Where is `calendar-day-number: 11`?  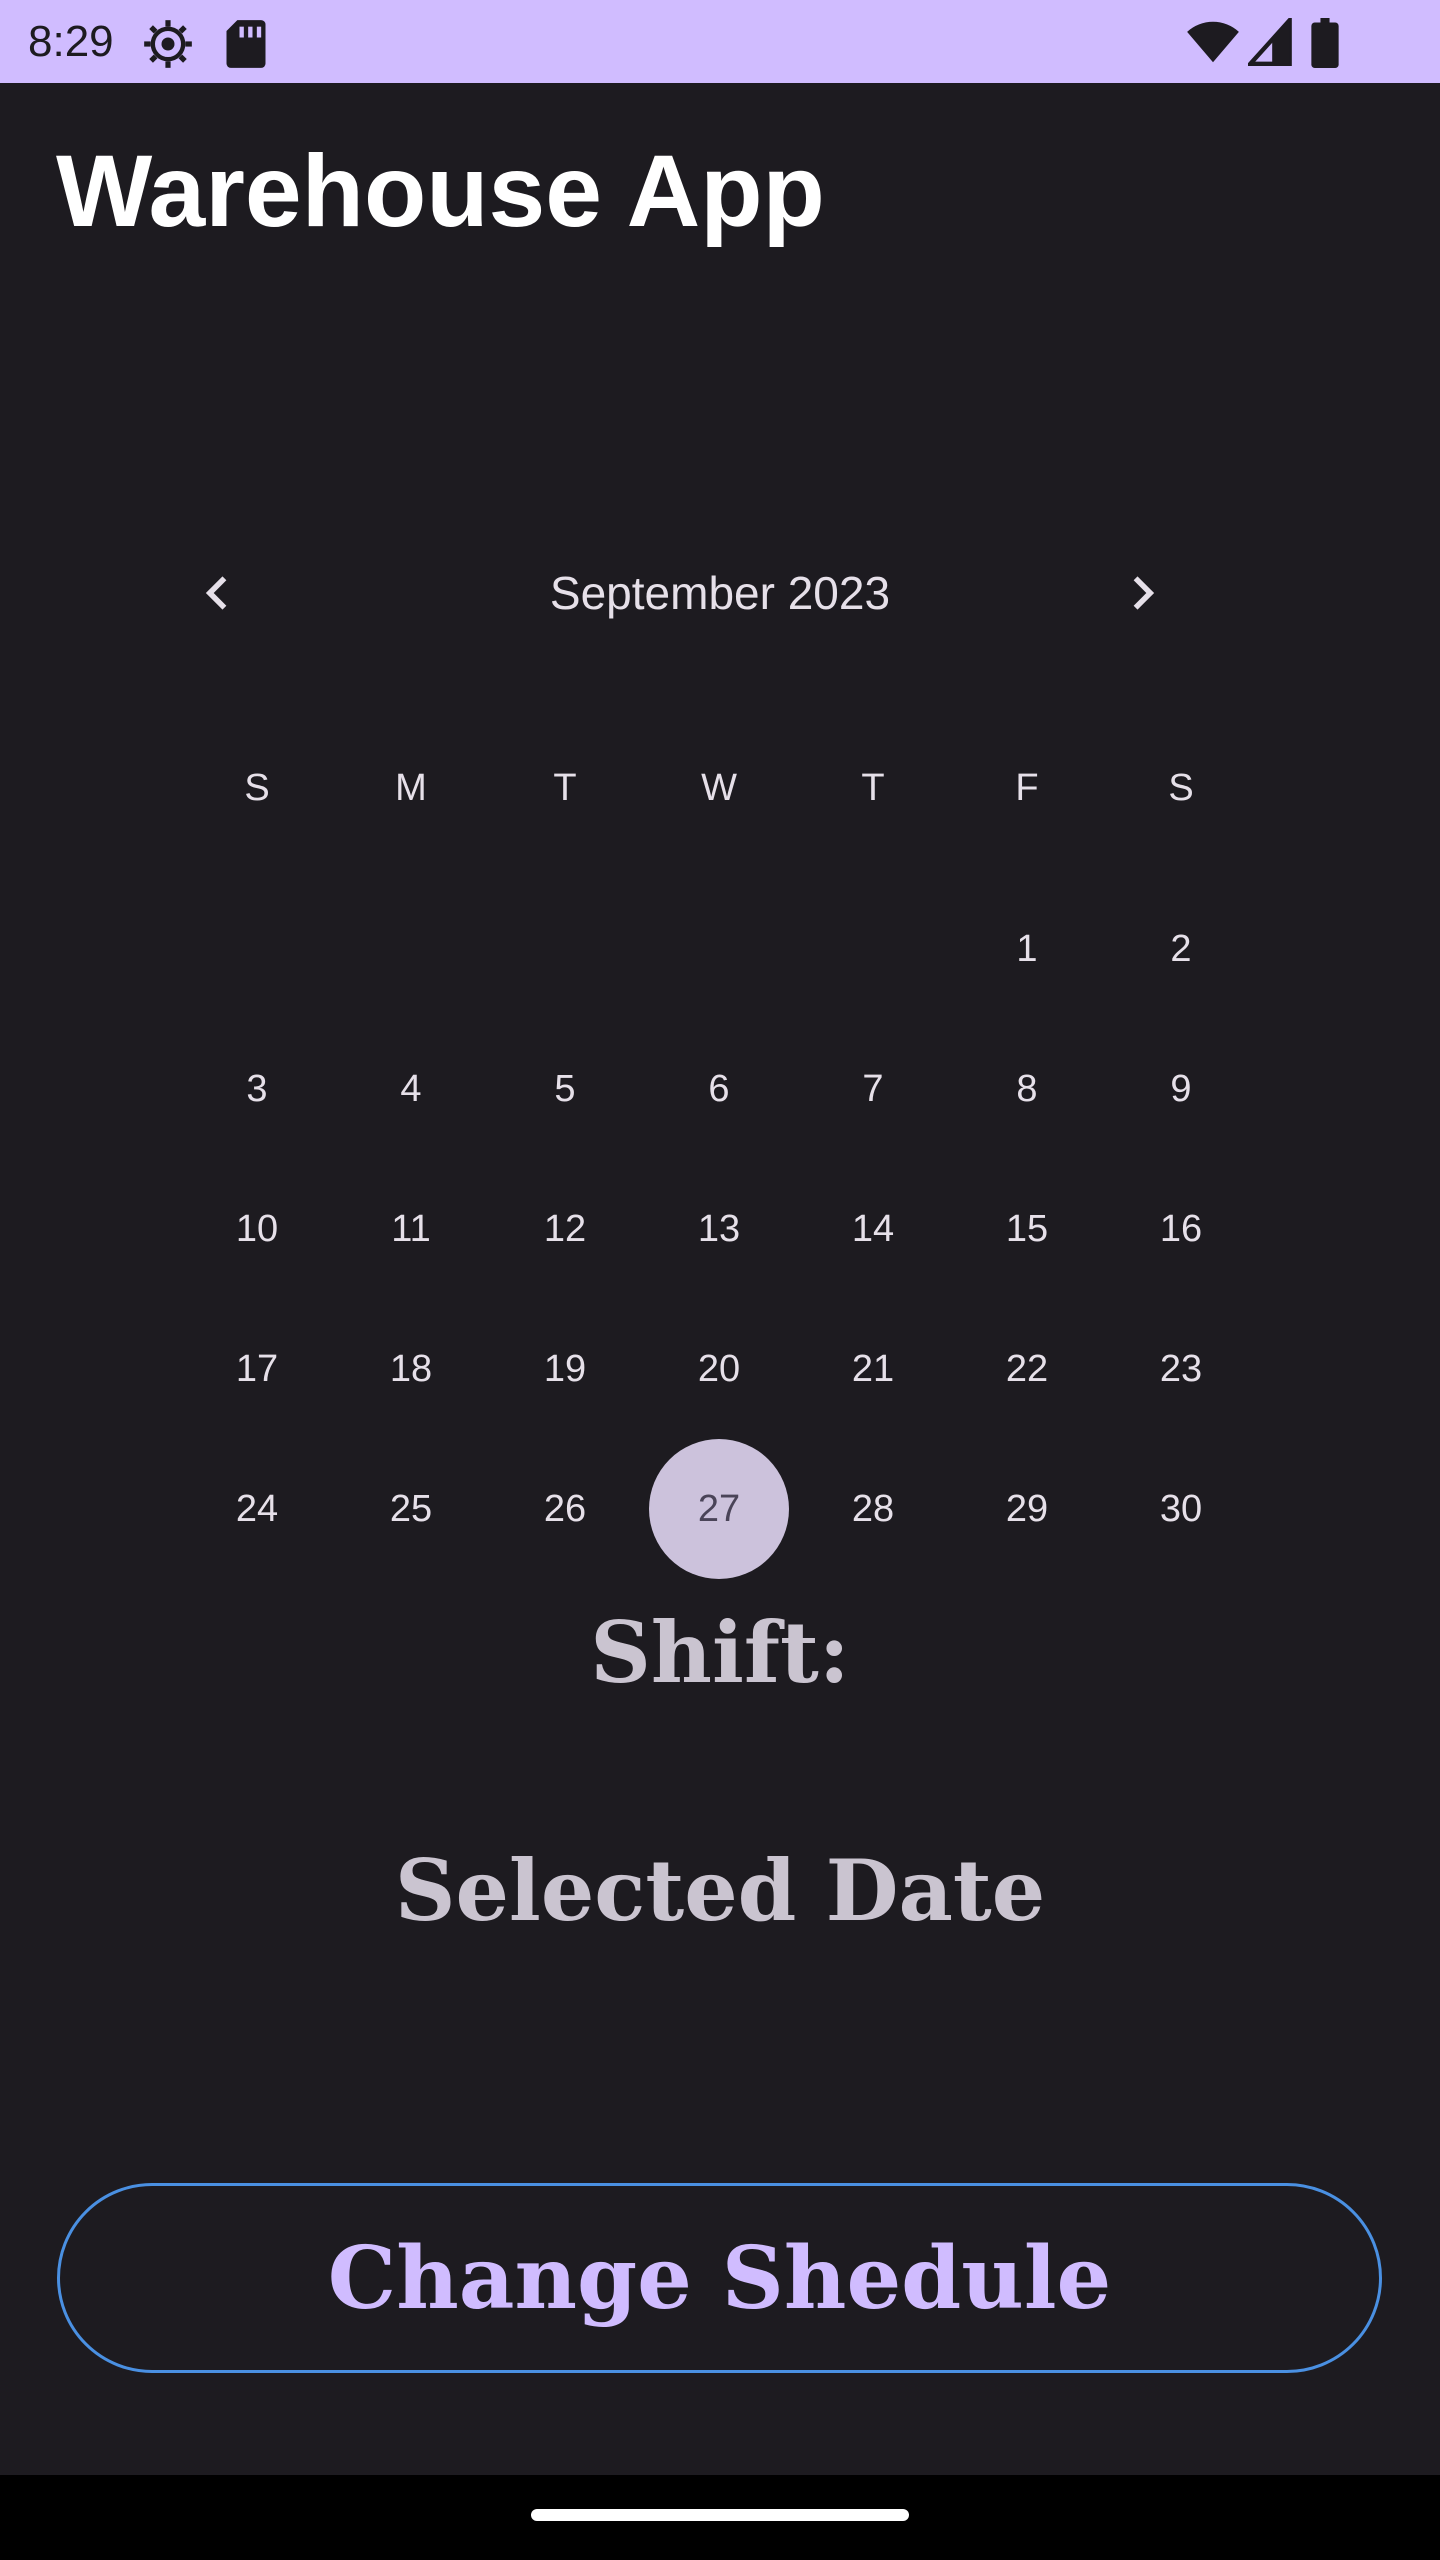
calendar-day-number: 11 is located at coordinates (411, 1228).